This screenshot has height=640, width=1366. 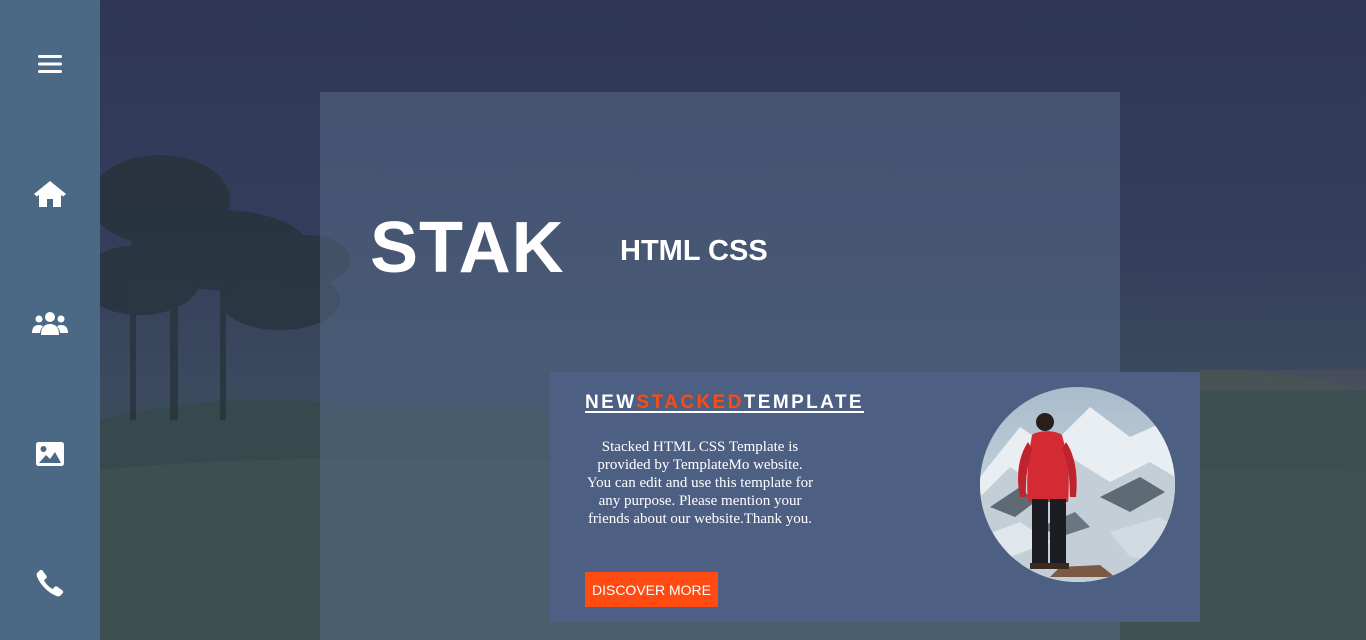 I want to click on phone-icon, so click(x=50, y=583).